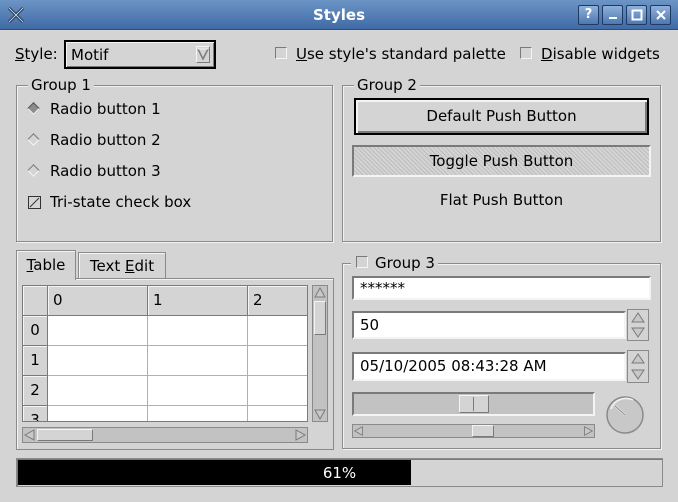 The image size is (678, 502). I want to click on tab-text-edit-mnemonic: E, so click(130, 266).